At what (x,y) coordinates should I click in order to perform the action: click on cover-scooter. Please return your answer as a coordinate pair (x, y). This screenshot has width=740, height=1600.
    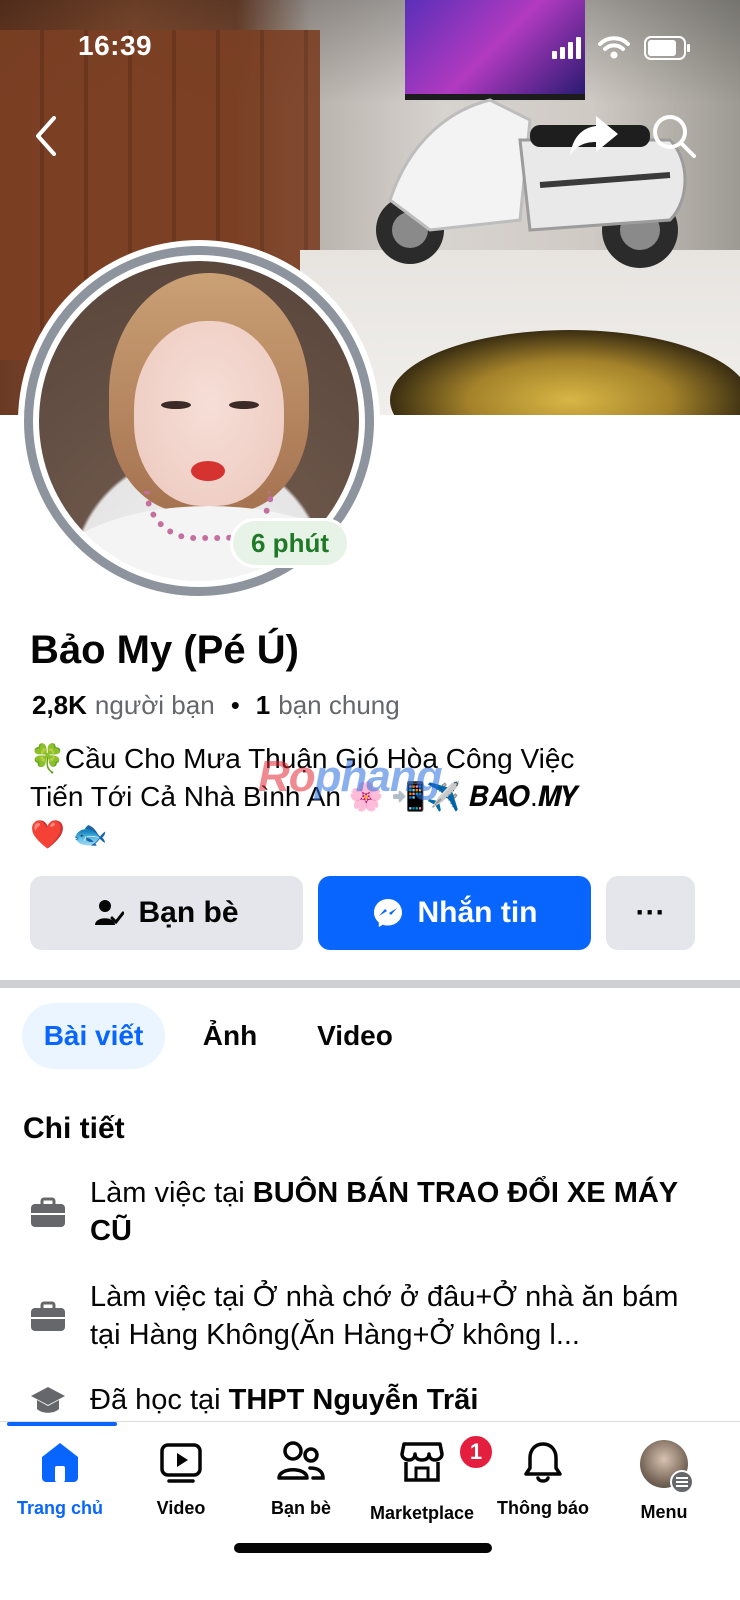
    Looking at the image, I should click on (531, 183).